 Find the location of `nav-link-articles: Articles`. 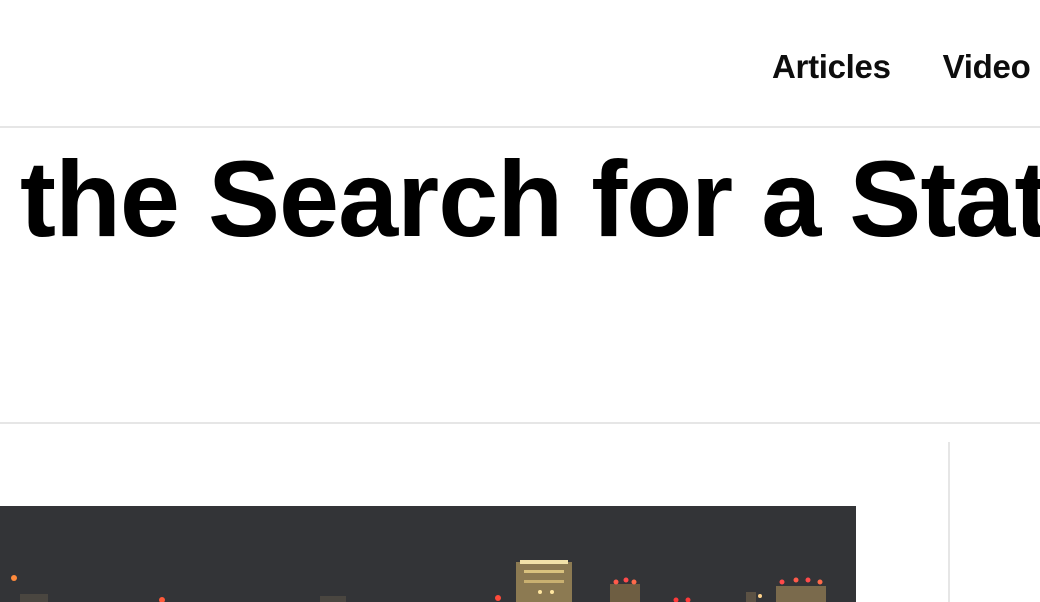

nav-link-articles: Articles is located at coordinates (831, 67).